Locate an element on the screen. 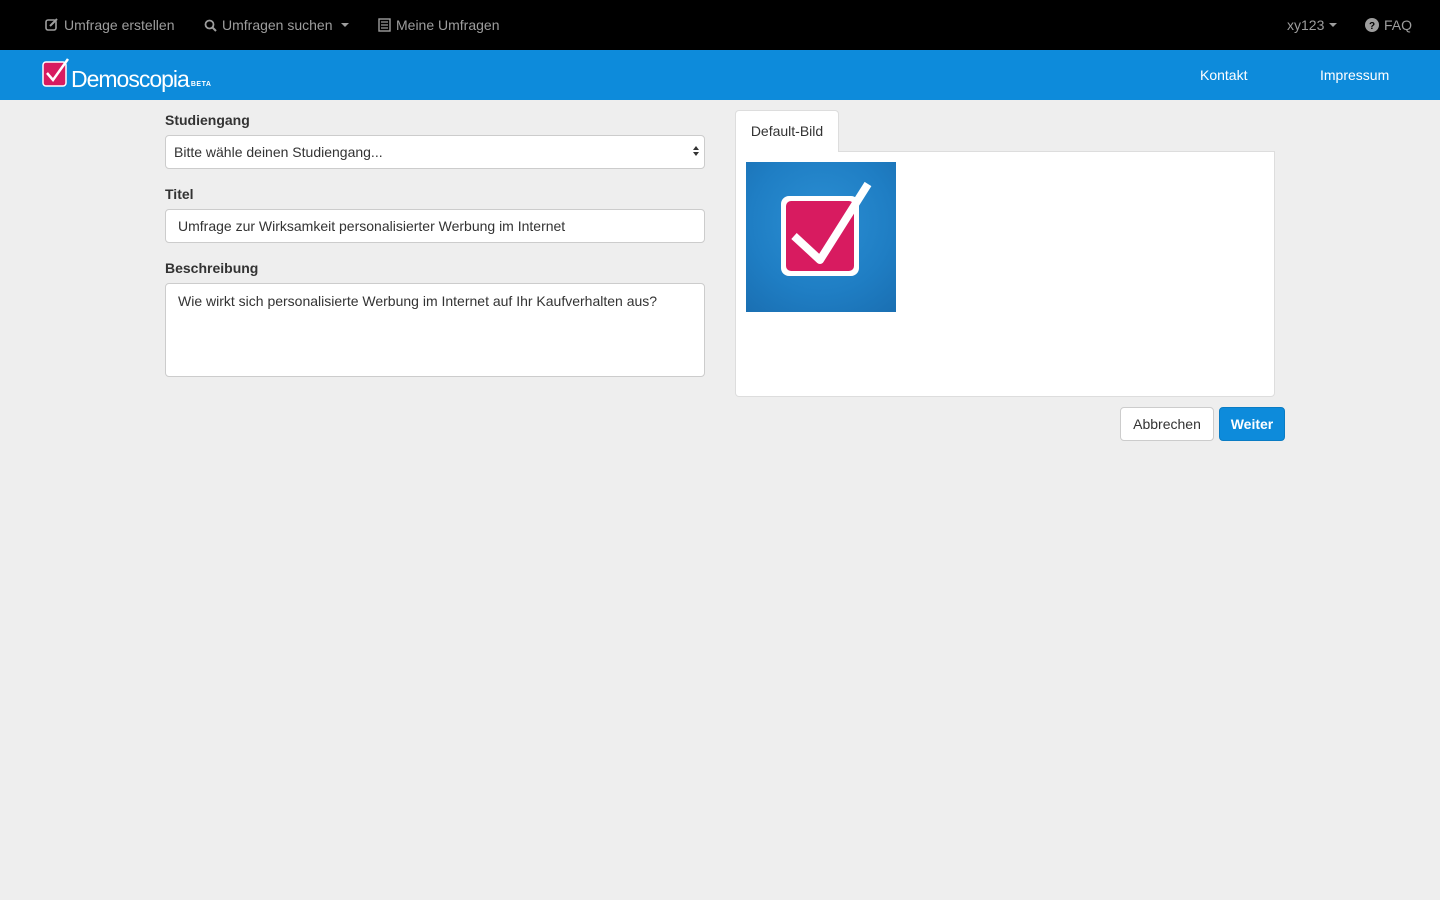 The image size is (1440, 900). nav-create-survey: Umfrage erstellen is located at coordinates (110, 25).